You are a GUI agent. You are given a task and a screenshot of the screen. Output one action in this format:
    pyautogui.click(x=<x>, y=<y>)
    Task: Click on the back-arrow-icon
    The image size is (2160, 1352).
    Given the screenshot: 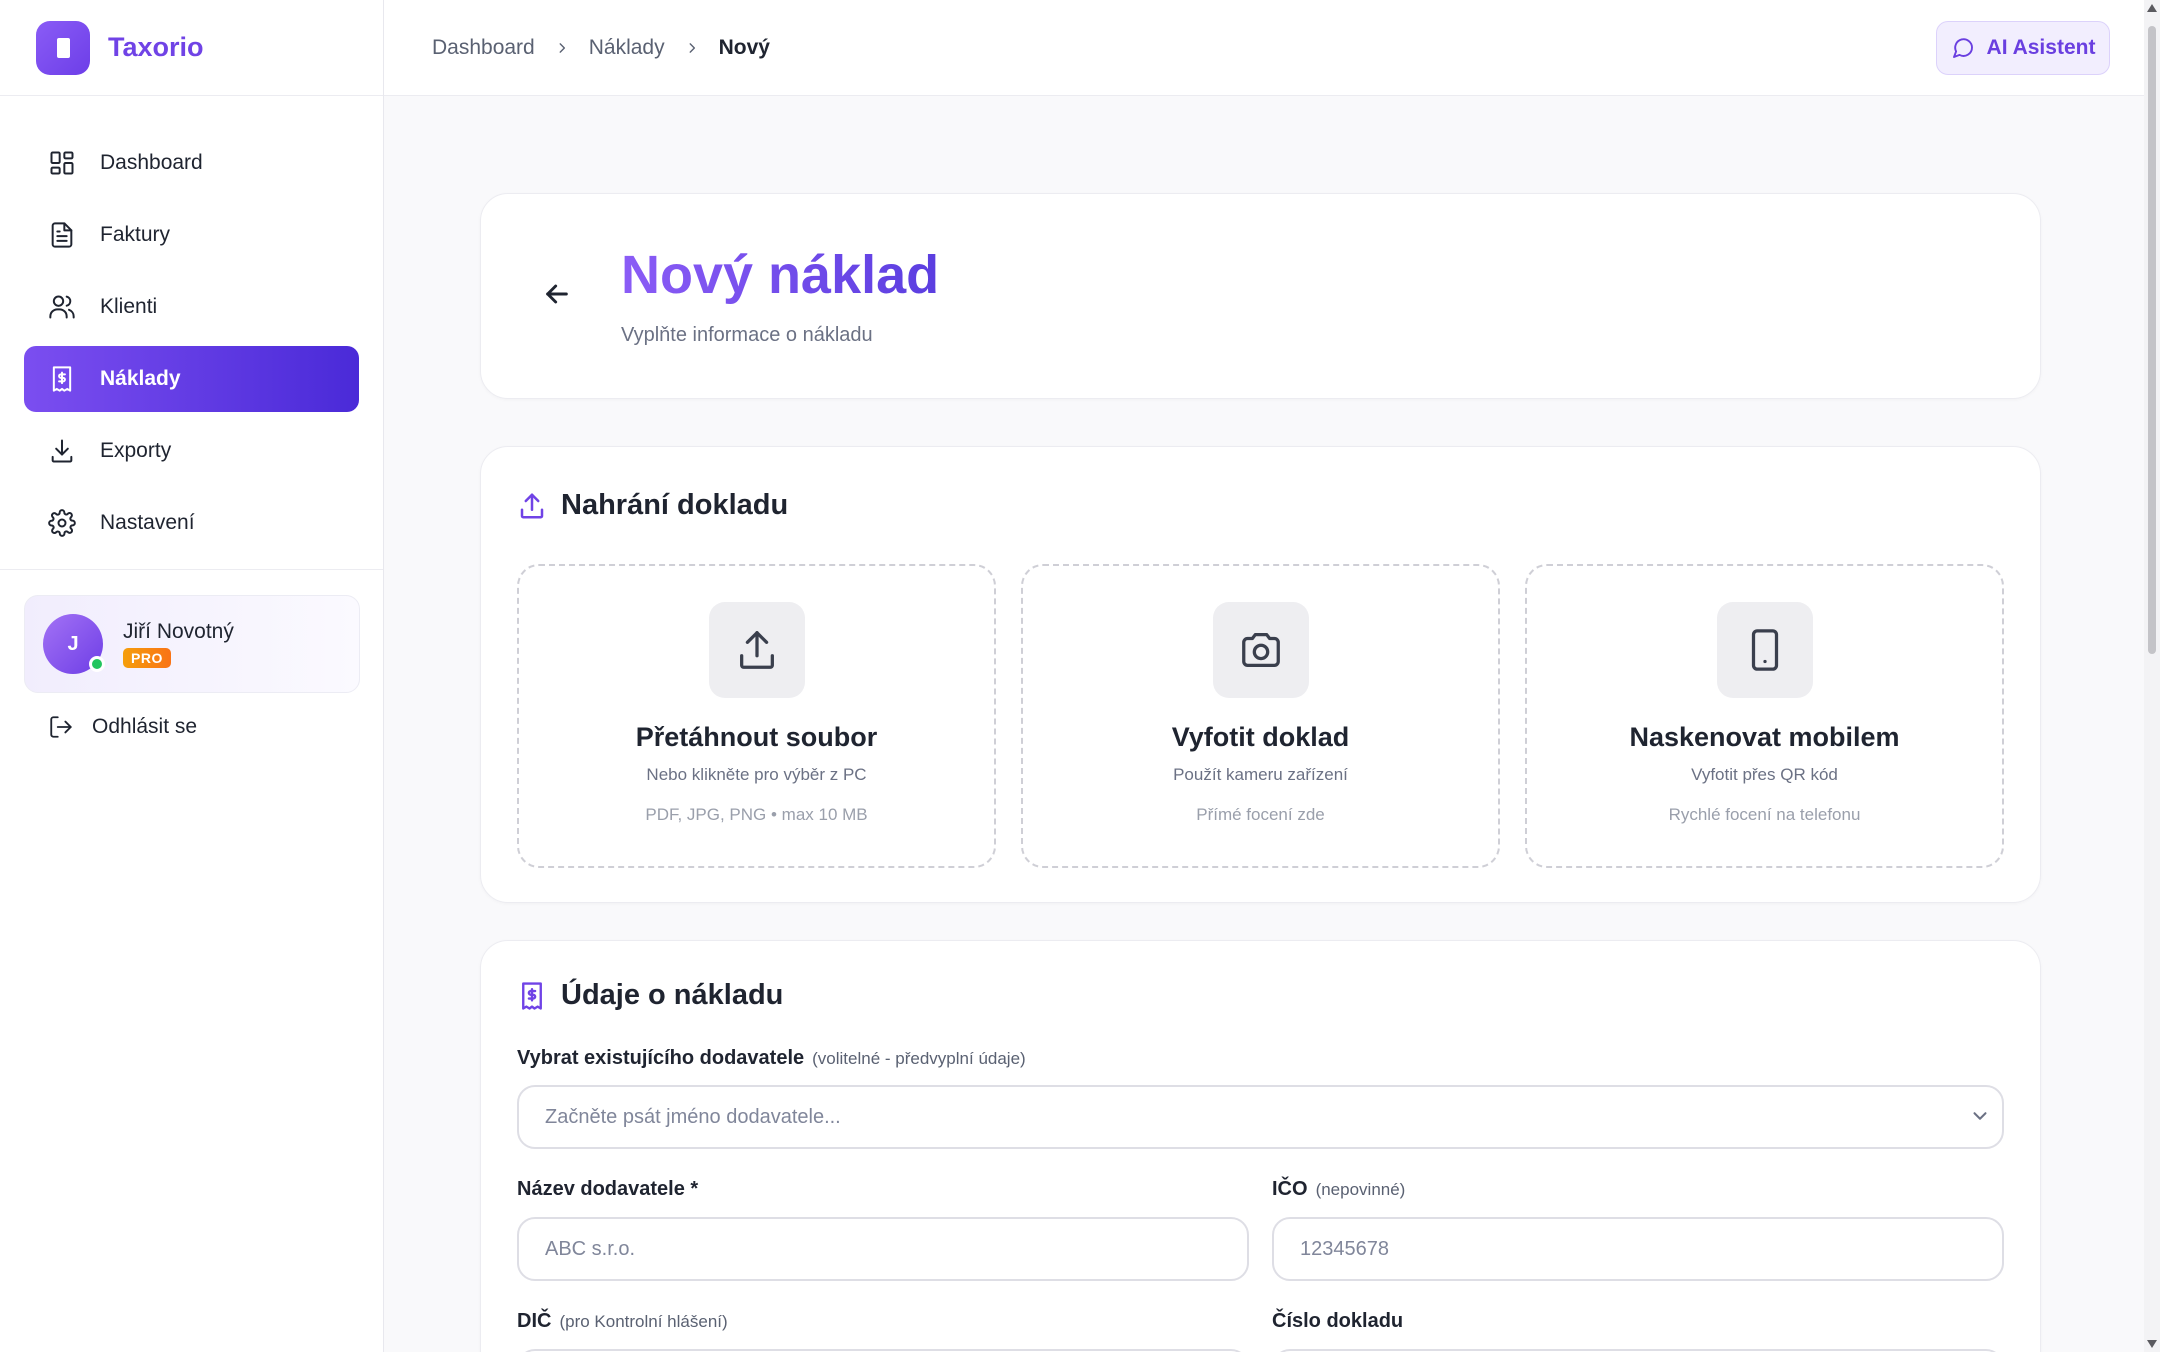 What is the action you would take?
    pyautogui.click(x=557, y=294)
    